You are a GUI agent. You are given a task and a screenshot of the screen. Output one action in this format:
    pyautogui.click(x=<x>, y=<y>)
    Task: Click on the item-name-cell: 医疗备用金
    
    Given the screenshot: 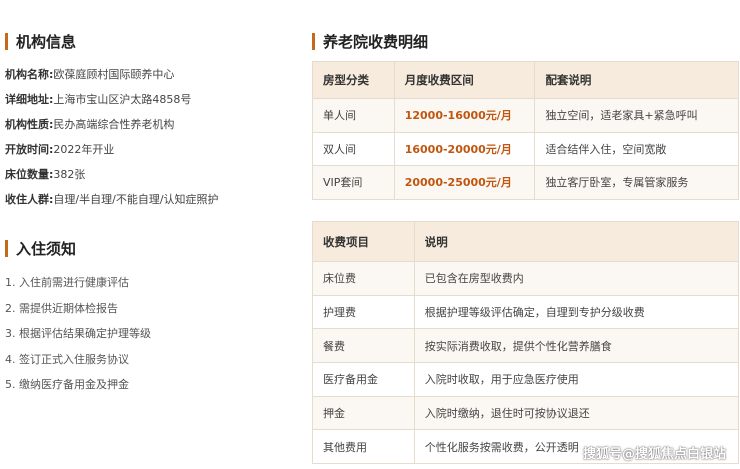 What is the action you would take?
    pyautogui.click(x=363, y=379)
    